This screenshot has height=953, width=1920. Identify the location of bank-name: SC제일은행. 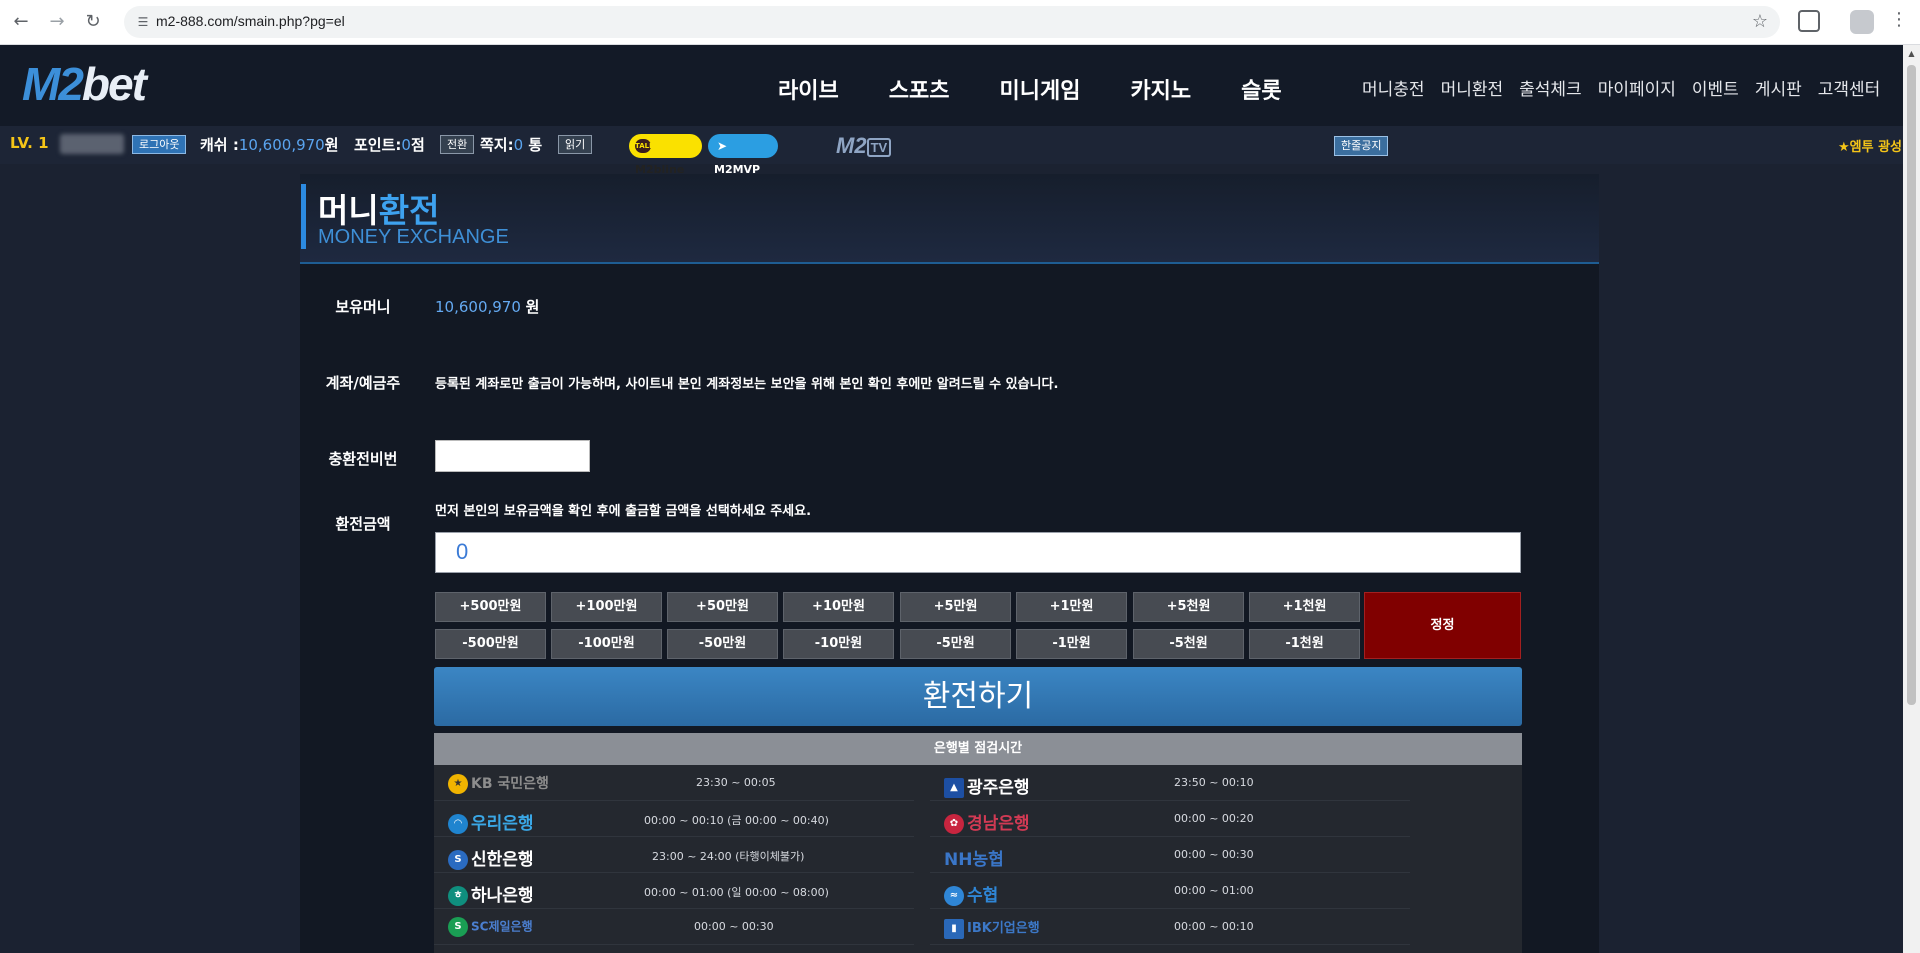
(502, 926).